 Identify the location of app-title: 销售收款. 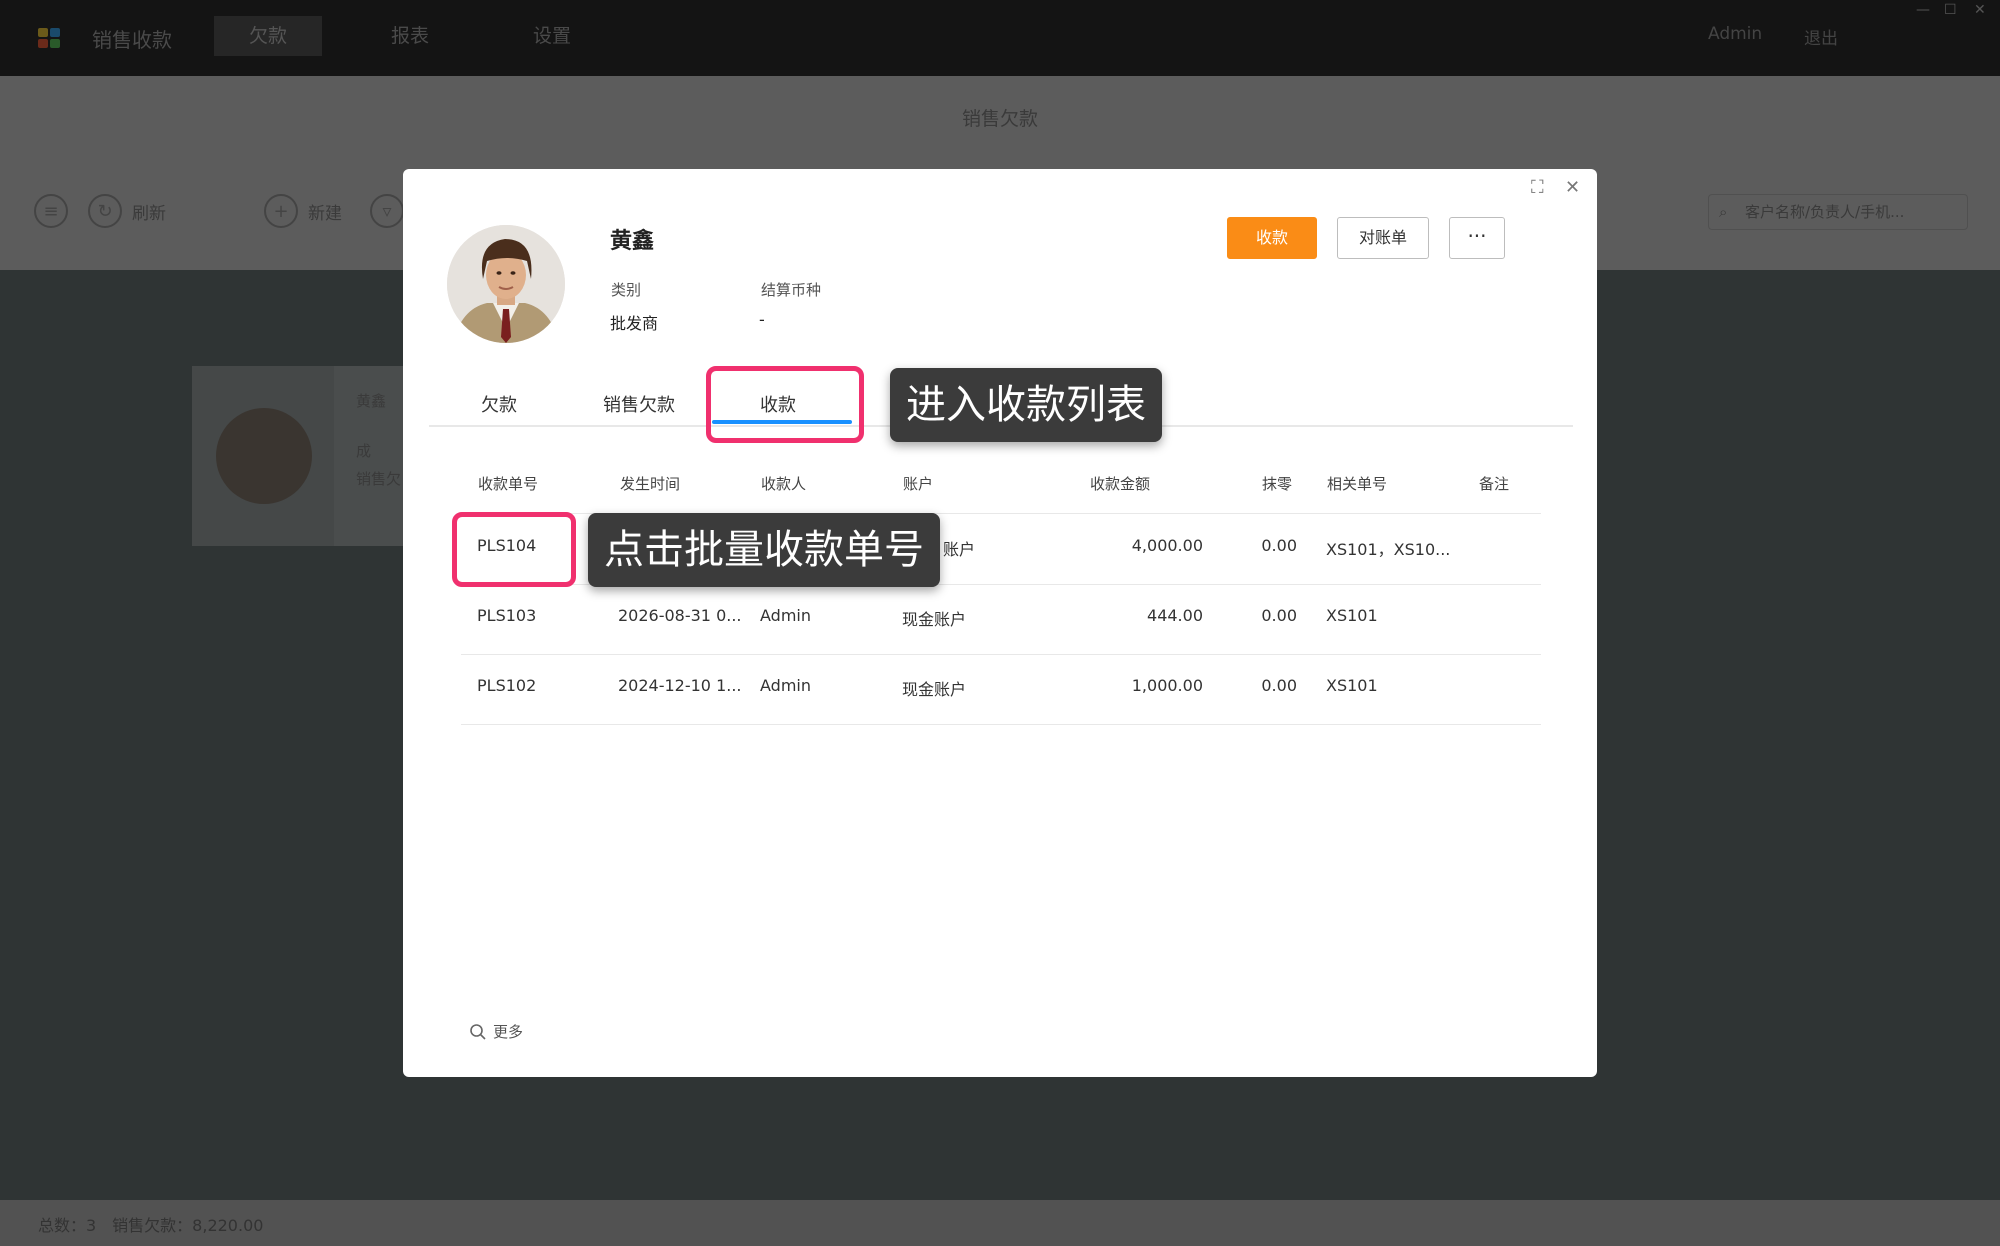
(132, 40).